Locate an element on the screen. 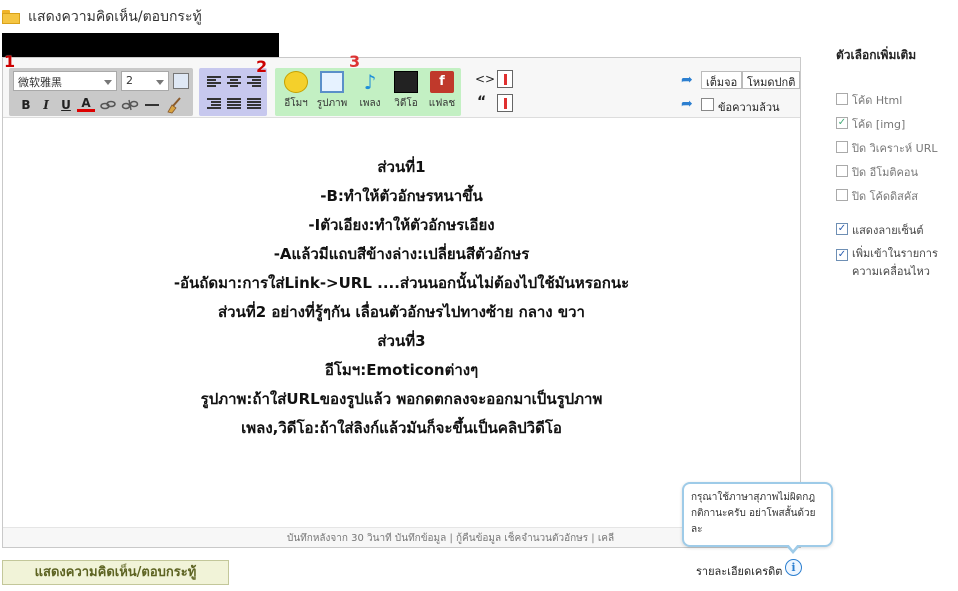 Image resolution: width=958 pixels, height=591 pixels. unlink-icon is located at coordinates (130, 105).